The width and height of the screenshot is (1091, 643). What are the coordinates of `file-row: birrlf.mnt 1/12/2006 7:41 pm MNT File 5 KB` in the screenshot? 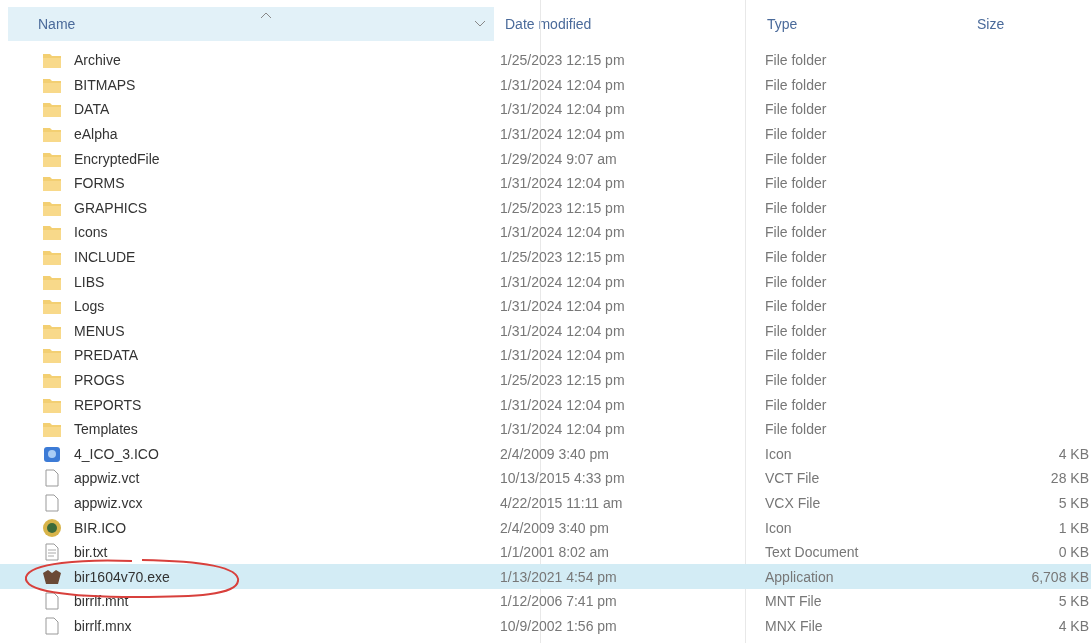 It's located at (545, 601).